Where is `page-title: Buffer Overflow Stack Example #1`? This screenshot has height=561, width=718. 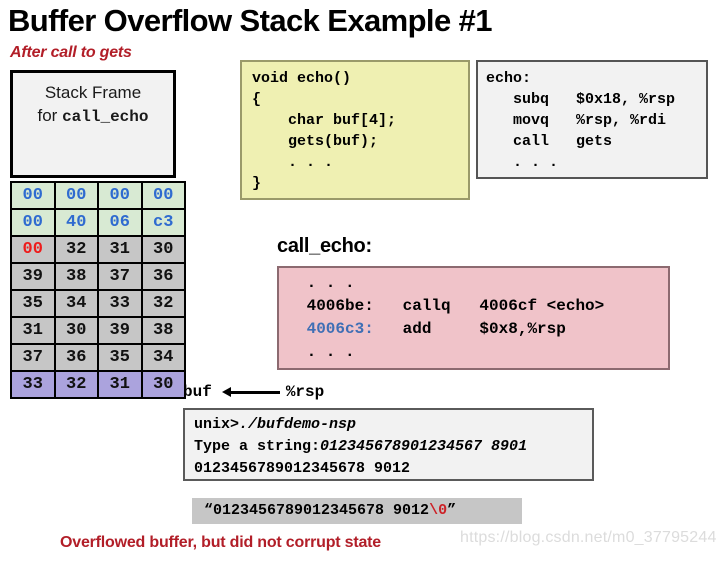 page-title: Buffer Overflow Stack Example #1 is located at coordinates (250, 20).